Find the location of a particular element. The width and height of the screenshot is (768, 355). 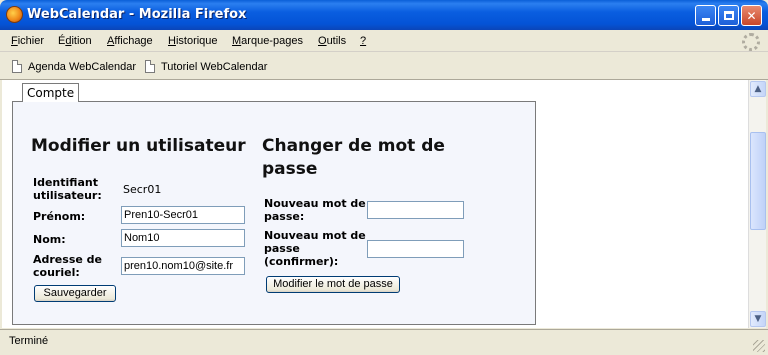

title-bar: WebCalendar - Mozilla Firefox ✕ is located at coordinates (384, 15).